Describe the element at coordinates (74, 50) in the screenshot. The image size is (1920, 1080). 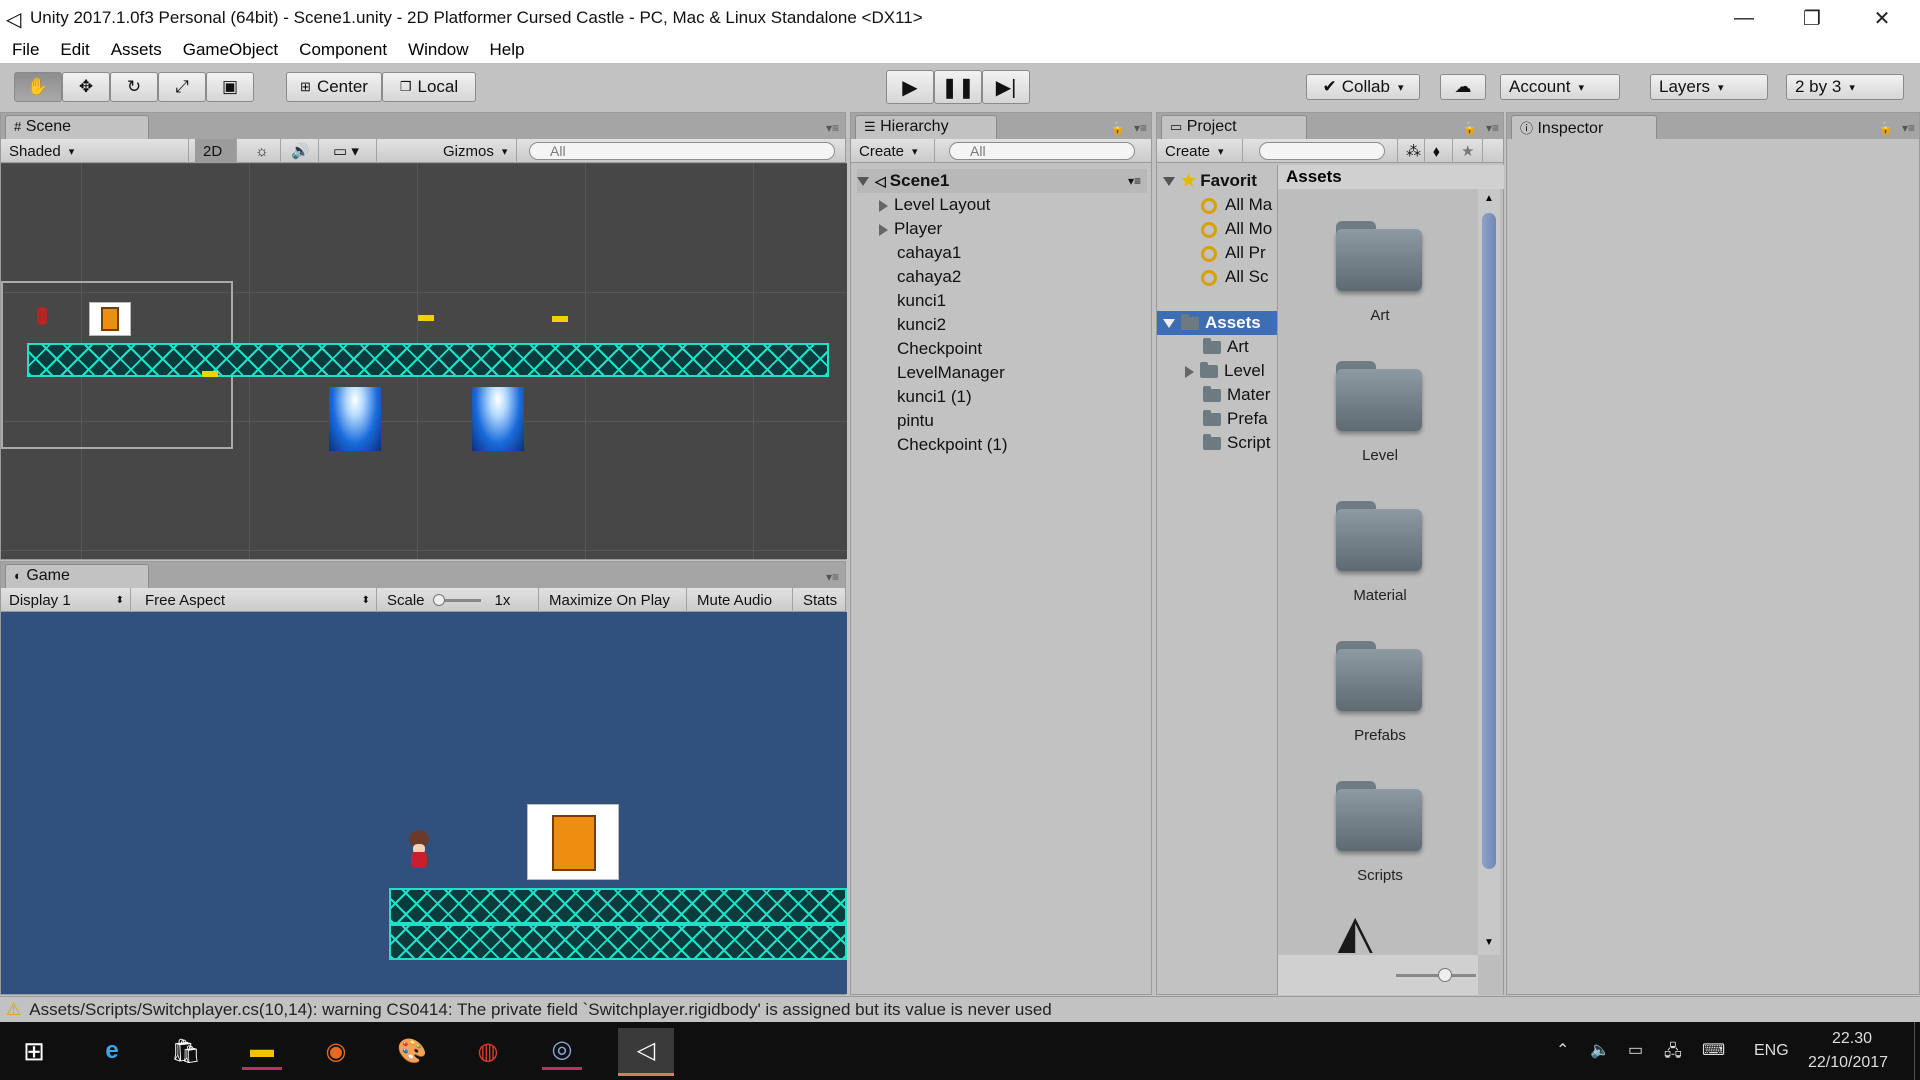
I see `menu-edit: Edit` at that location.